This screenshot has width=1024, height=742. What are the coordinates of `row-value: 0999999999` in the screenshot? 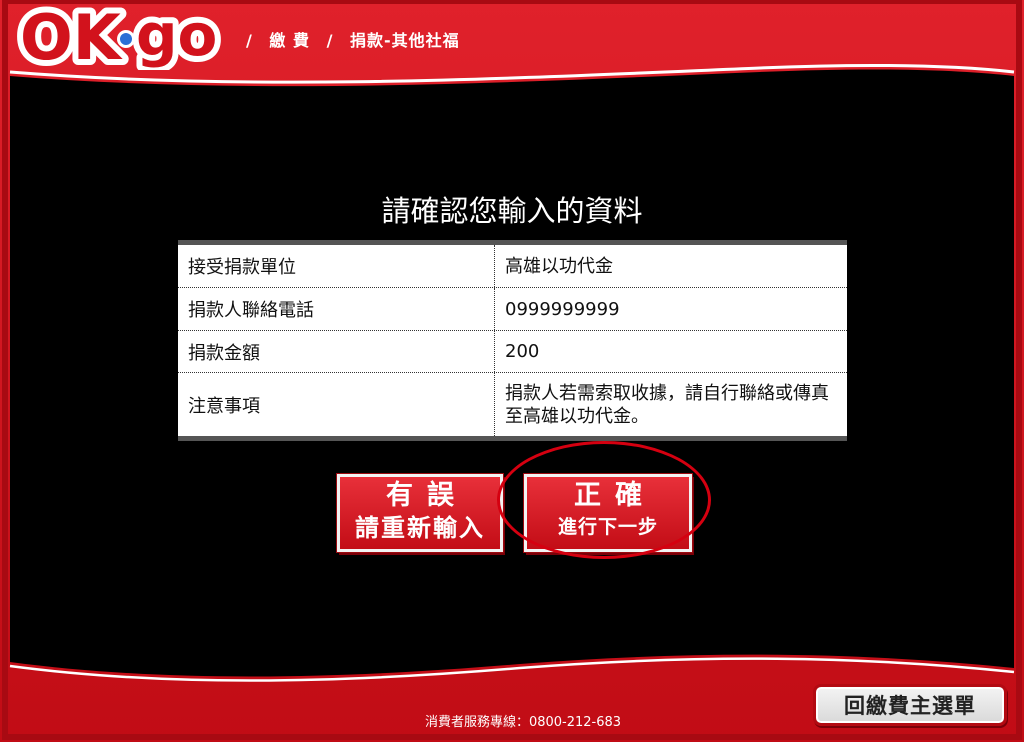 It's located at (562, 309).